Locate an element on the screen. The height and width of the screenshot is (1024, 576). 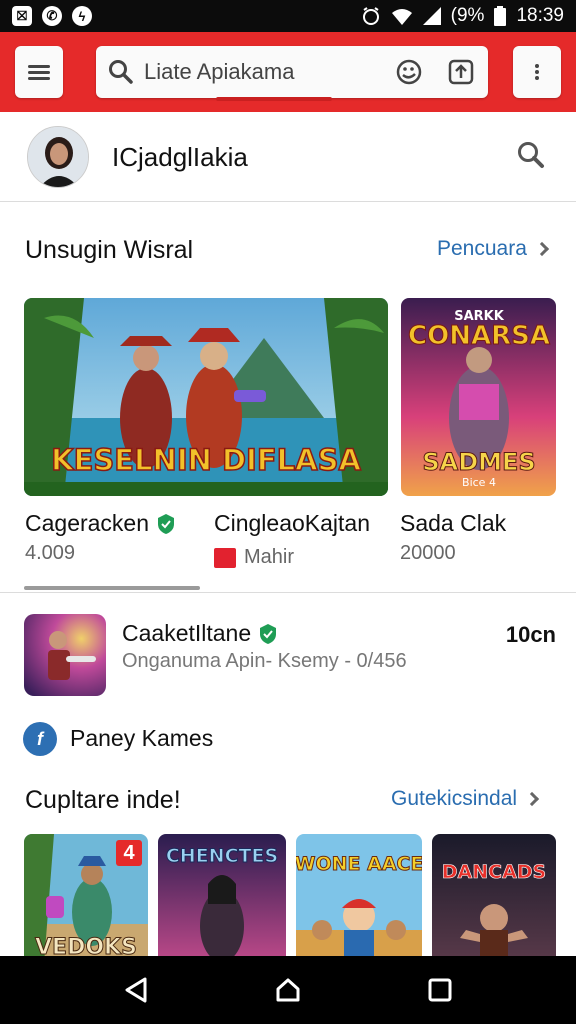
search-bar: Liate Apiakama is located at coordinates (292, 72).